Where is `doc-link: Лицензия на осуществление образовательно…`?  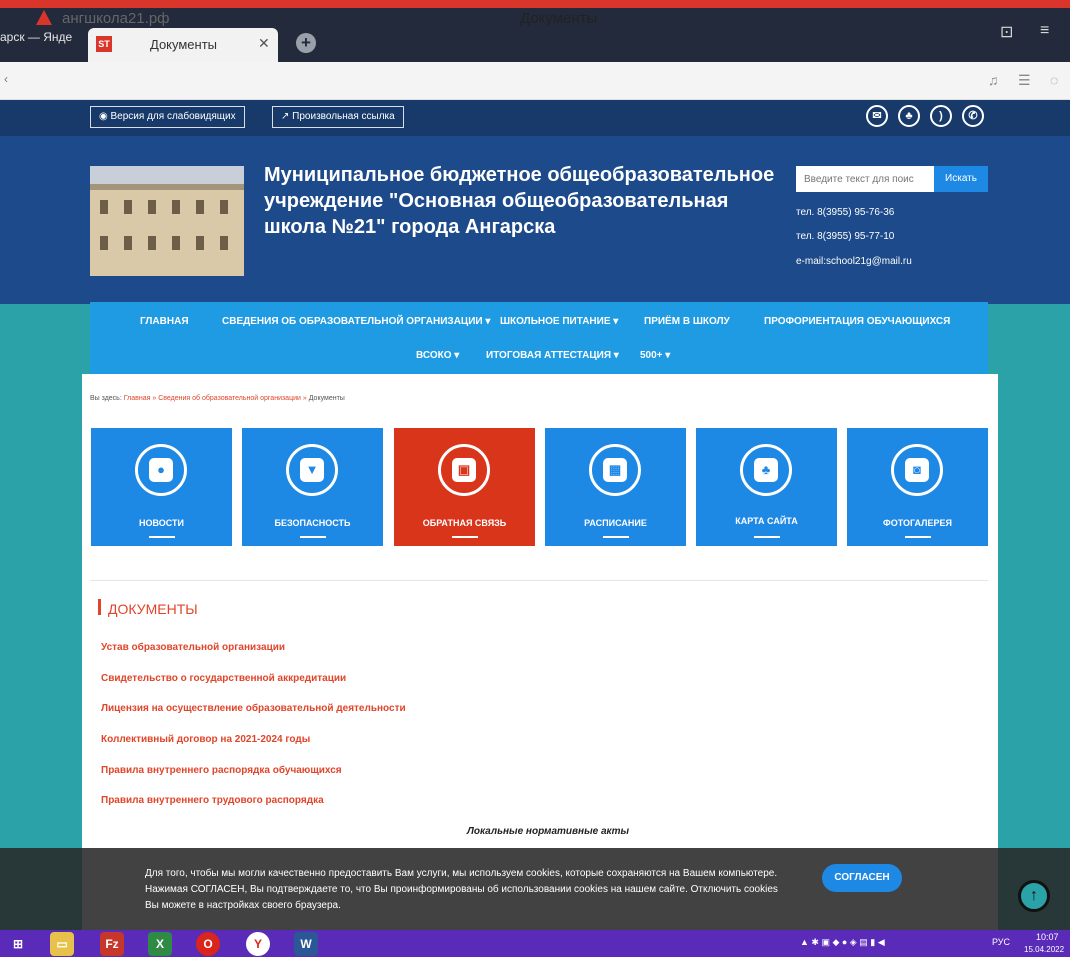 doc-link: Лицензия на осуществление образовательно… is located at coordinates (253, 708).